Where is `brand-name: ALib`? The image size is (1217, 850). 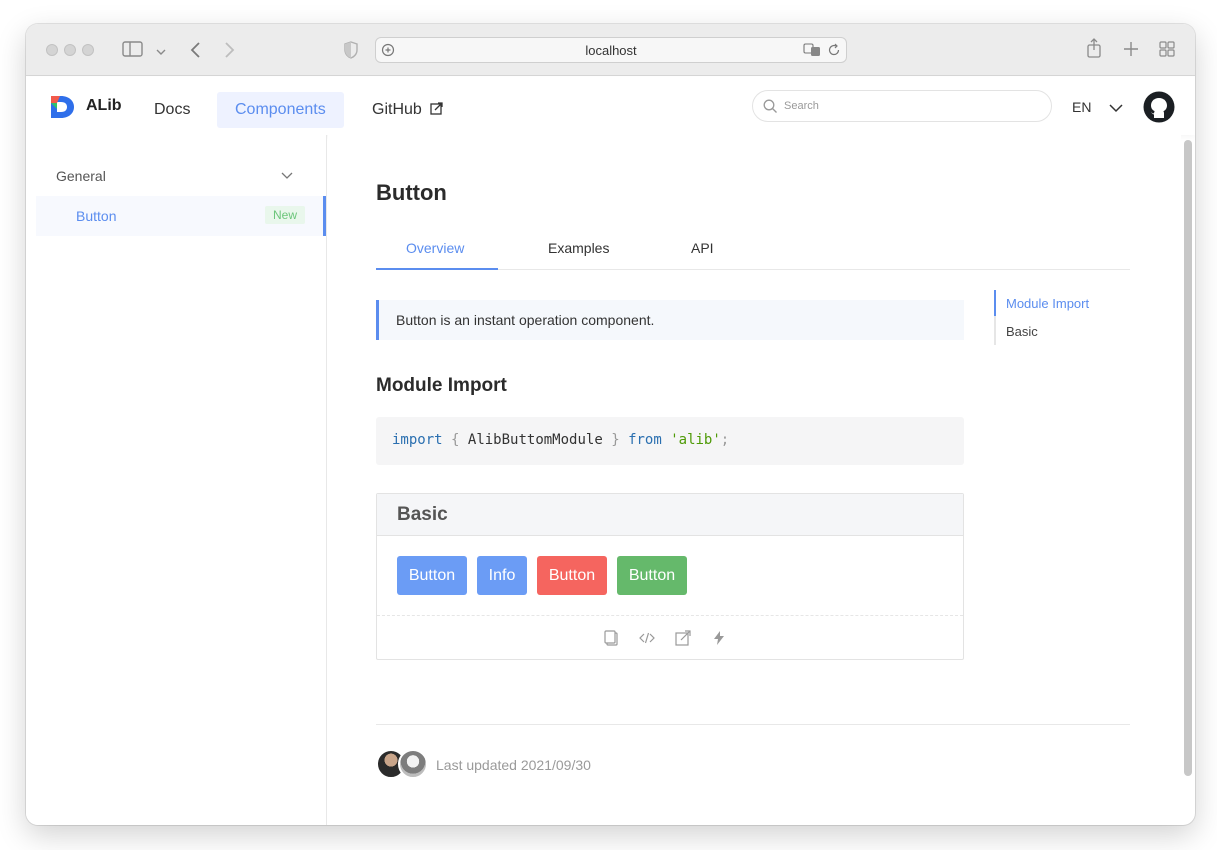
brand-name: ALib is located at coordinates (104, 106).